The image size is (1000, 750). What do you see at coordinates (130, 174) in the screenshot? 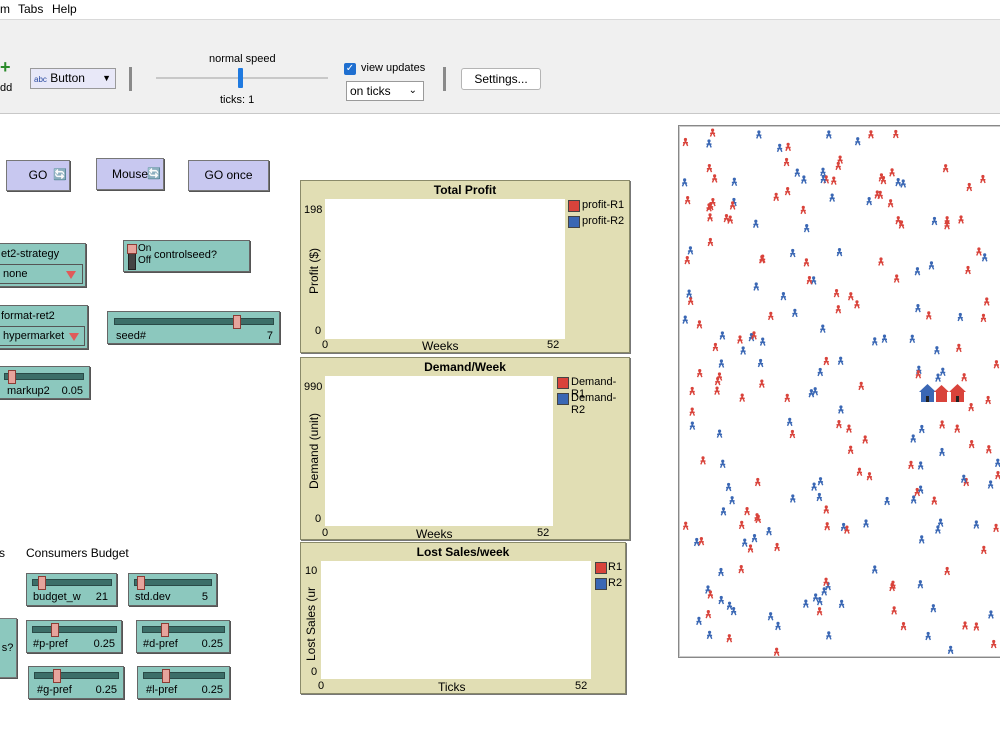
I see `mouse-button: Mouse 🔄` at bounding box center [130, 174].